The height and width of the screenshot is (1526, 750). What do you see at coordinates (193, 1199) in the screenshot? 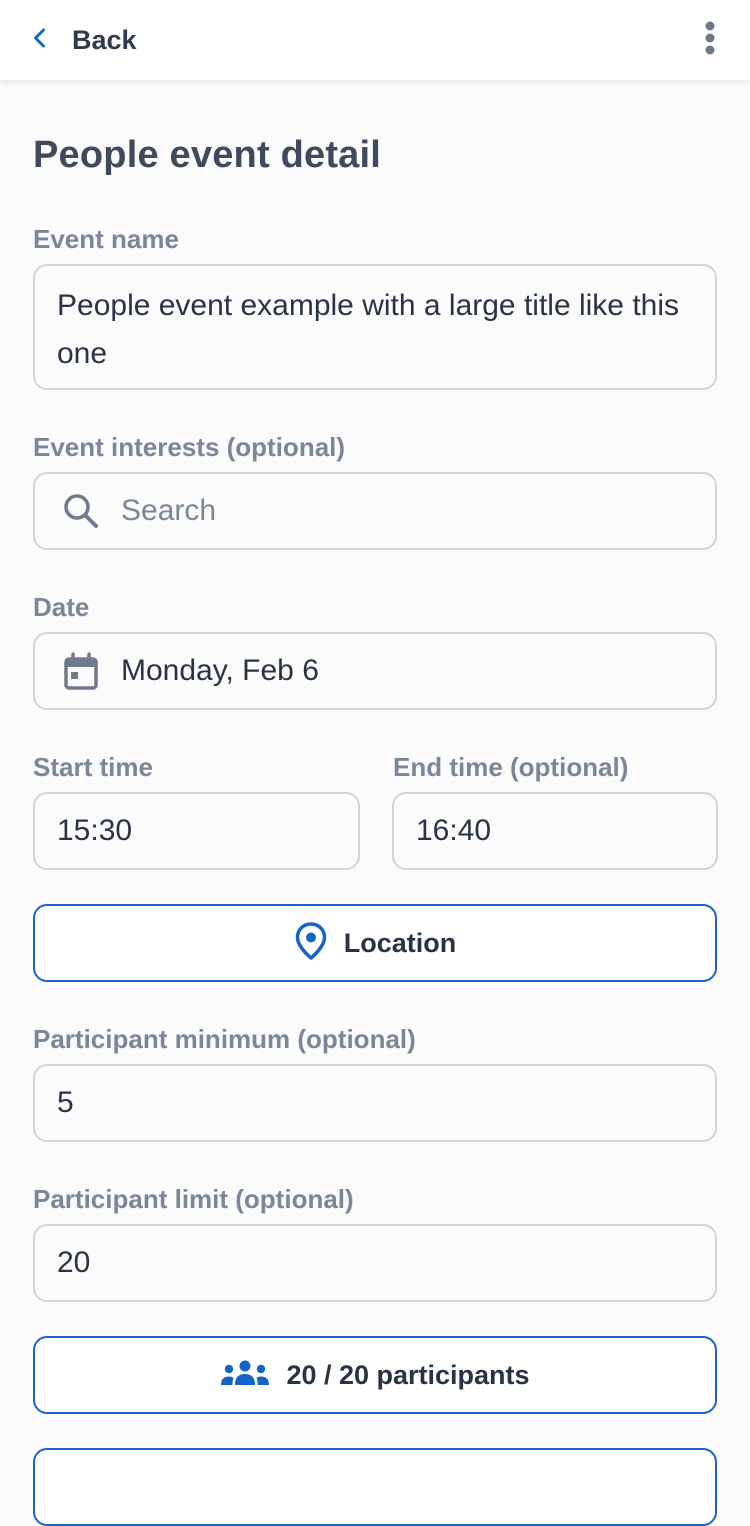
I see `participant-limit-label: Participant limit (optional)` at bounding box center [193, 1199].